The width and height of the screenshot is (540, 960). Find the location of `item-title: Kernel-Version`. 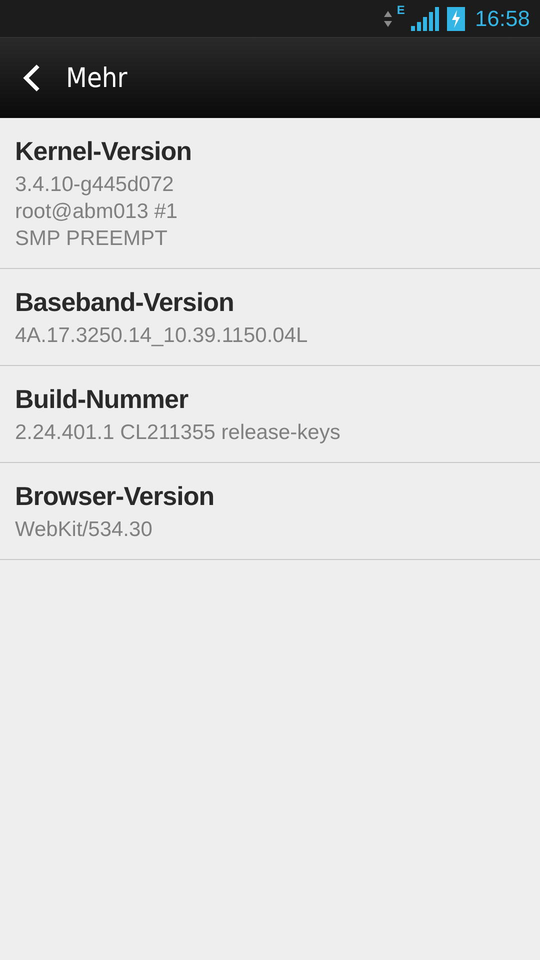

item-title: Kernel-Version is located at coordinates (104, 151).